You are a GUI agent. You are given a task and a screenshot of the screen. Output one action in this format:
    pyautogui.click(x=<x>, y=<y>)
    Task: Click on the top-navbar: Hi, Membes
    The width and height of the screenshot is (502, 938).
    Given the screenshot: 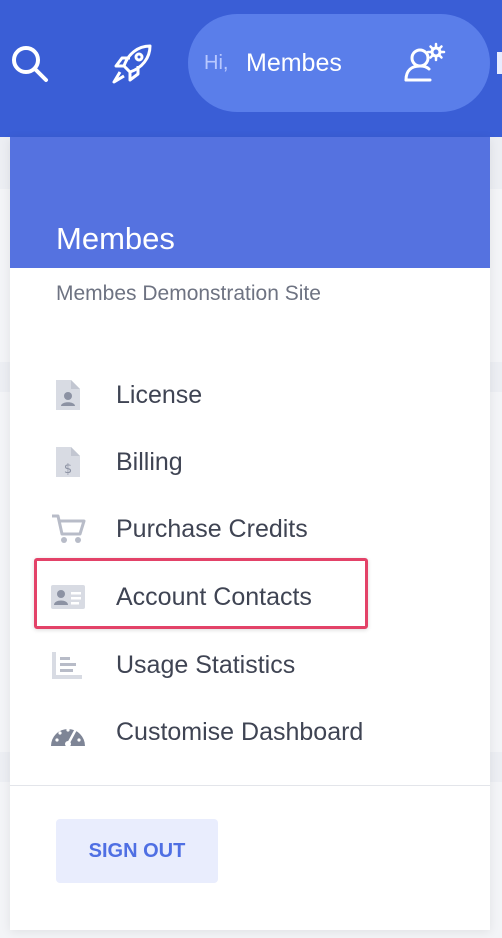 What is the action you would take?
    pyautogui.click(x=251, y=68)
    